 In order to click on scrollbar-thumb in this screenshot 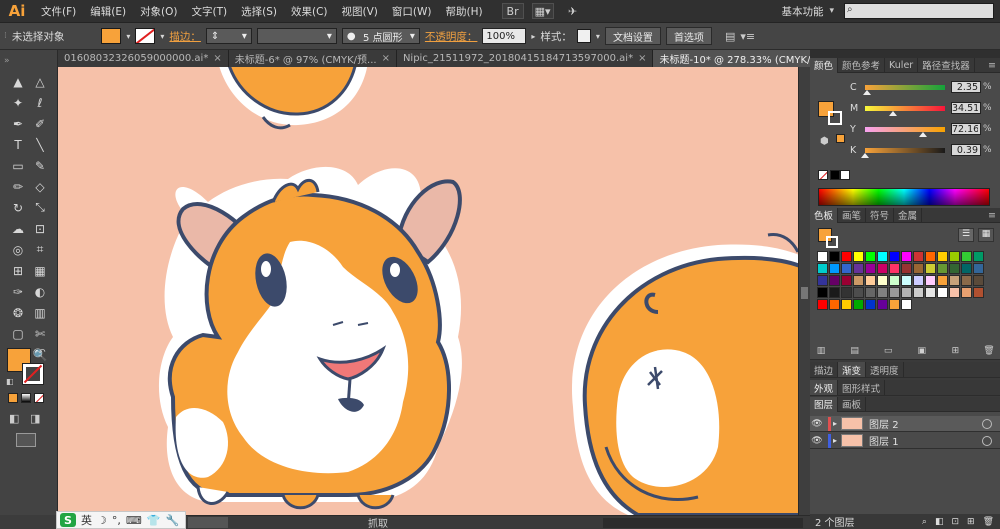, I will do `click(804, 293)`.